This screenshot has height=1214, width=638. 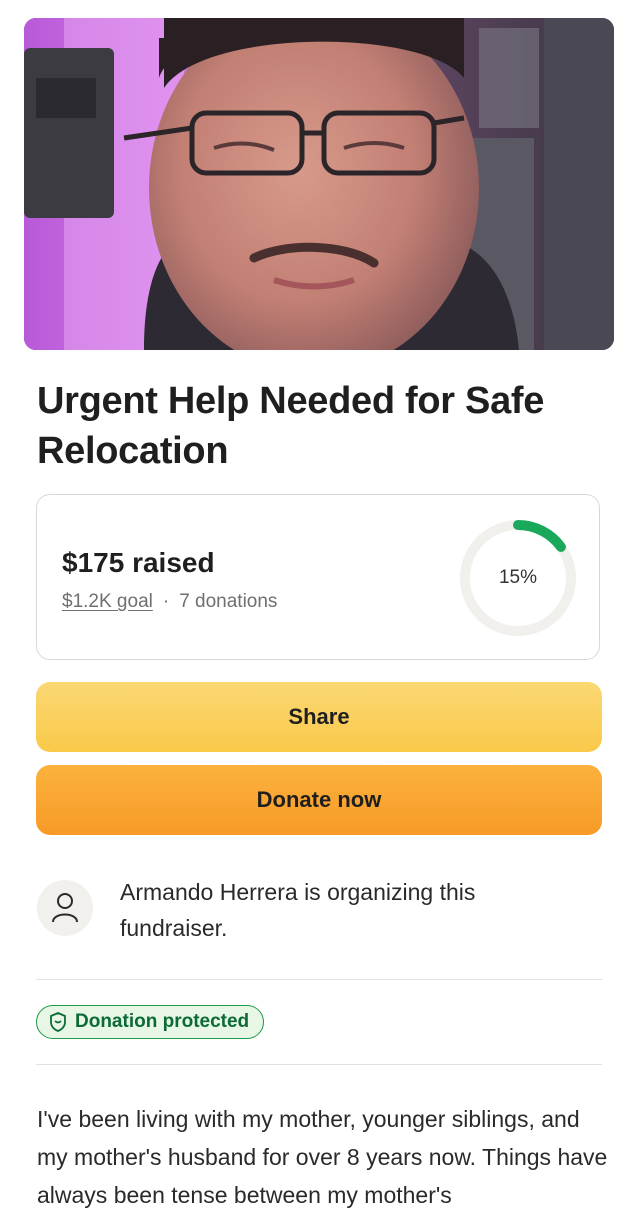 I want to click on donation-protected-badge: Donation protected, so click(x=150, y=1022).